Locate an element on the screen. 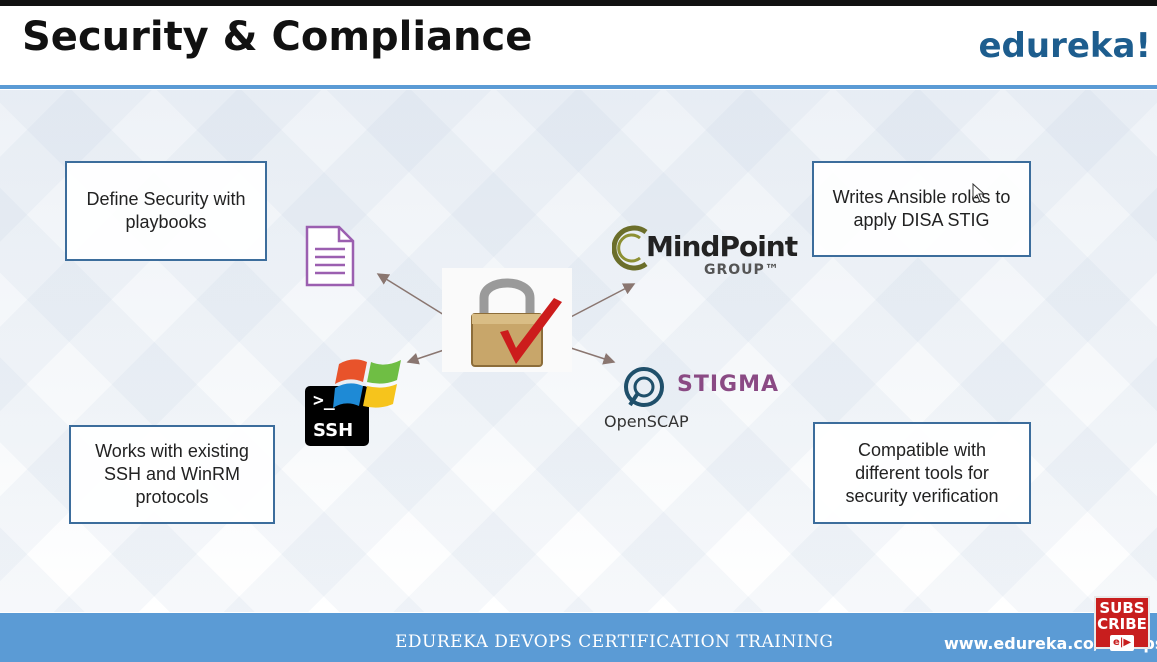 The image size is (1157, 662). subscribe-label-line2: CRIBE is located at coordinates (1122, 624).